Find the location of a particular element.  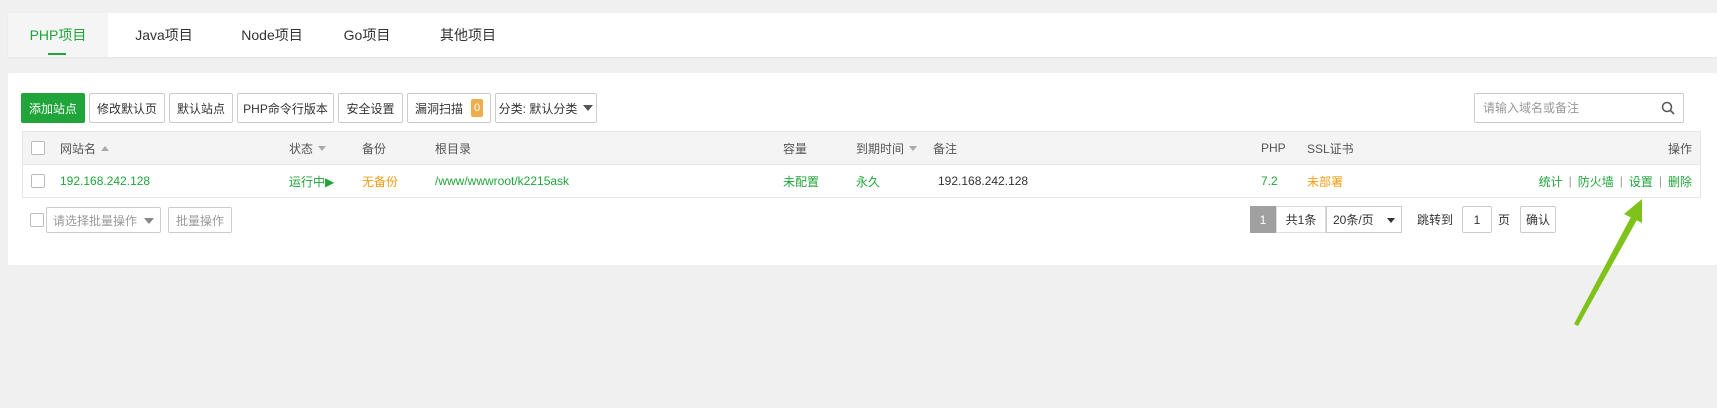

status-toggle: 运行中▶ is located at coordinates (311, 181).